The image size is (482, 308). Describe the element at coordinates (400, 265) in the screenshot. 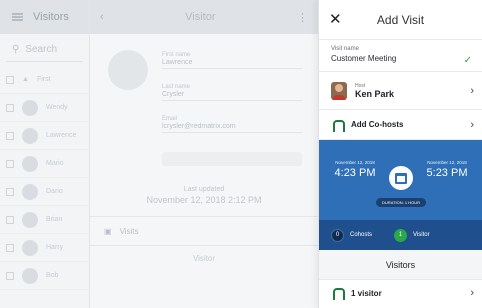

I see `visitors-section-title: Visitors` at that location.